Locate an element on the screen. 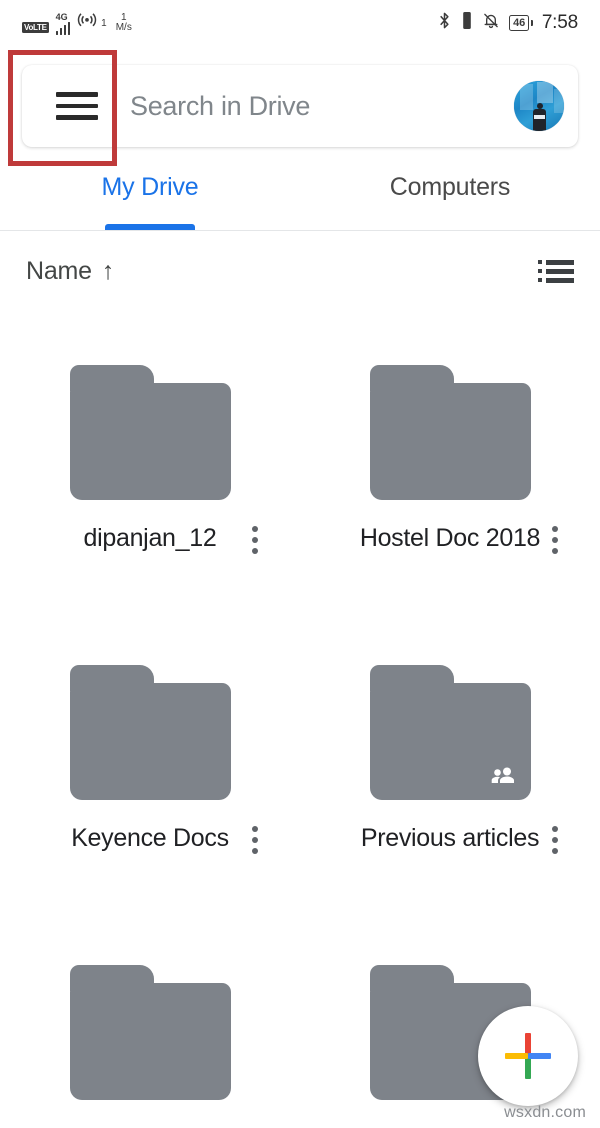  status-bar: VoLTE 4G 1 1 M/s 46 7:58 is located at coordinates (300, 23).